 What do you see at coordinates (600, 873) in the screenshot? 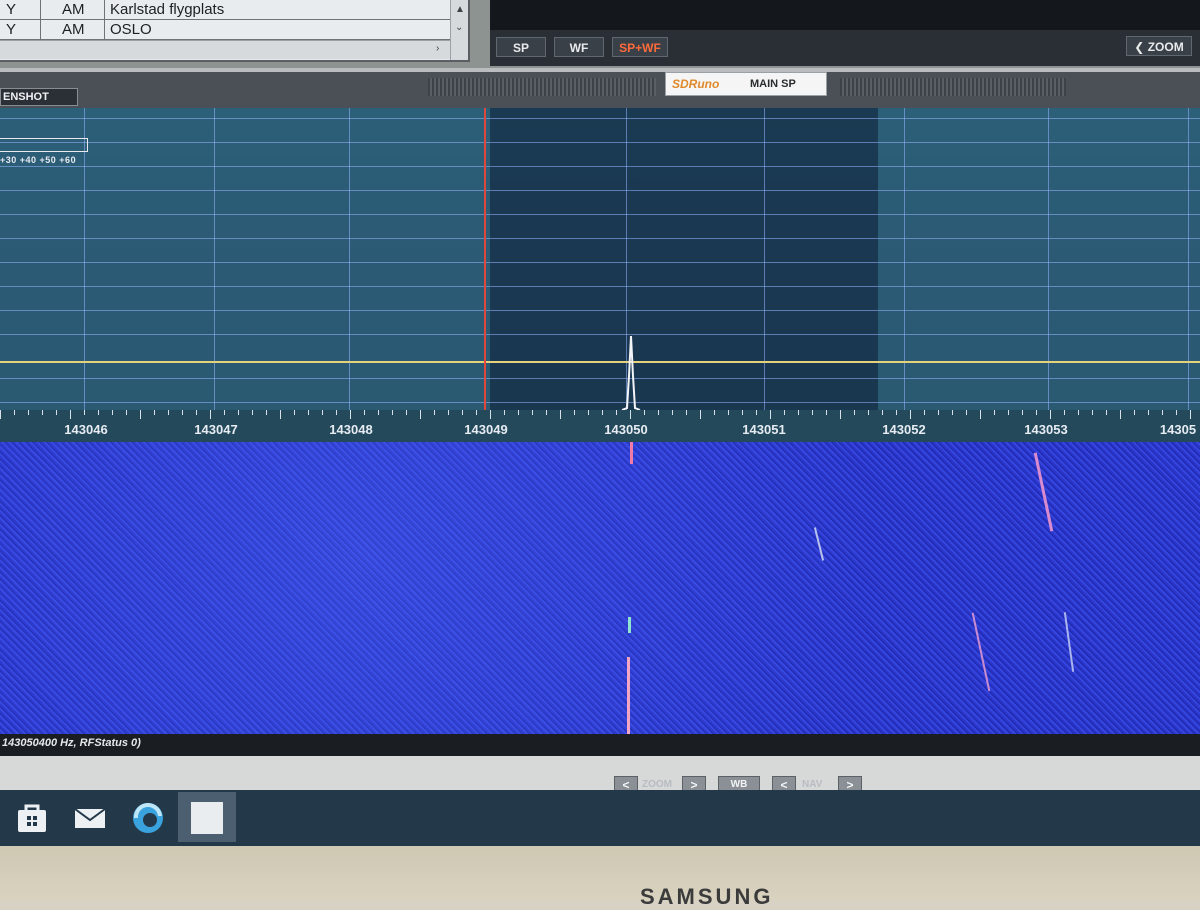
I see `monitor-bezel` at bounding box center [600, 873].